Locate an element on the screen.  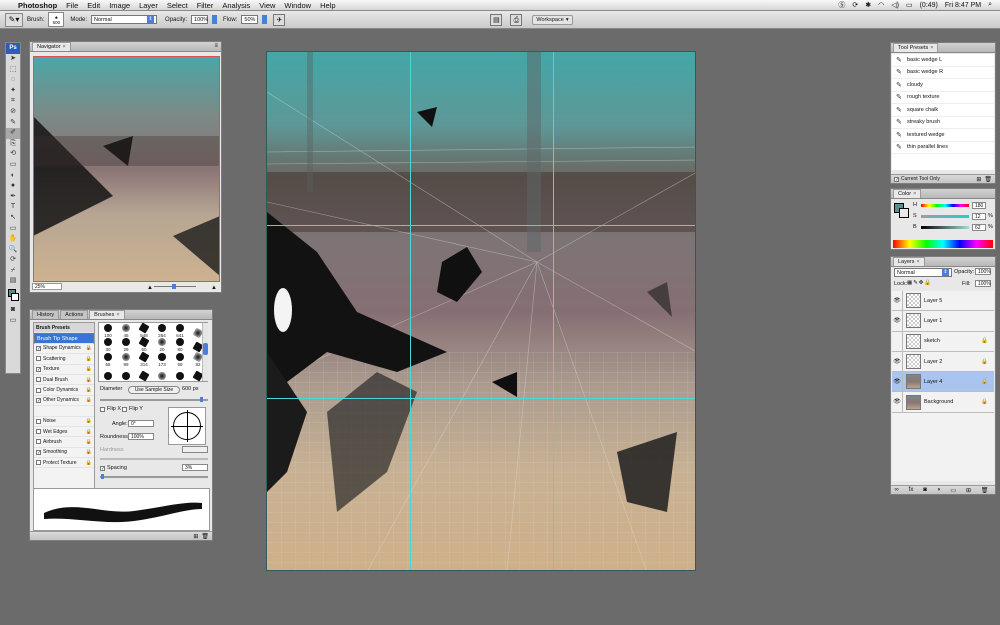
tab-navigator: Navigator × is located at coordinates (51, 46).